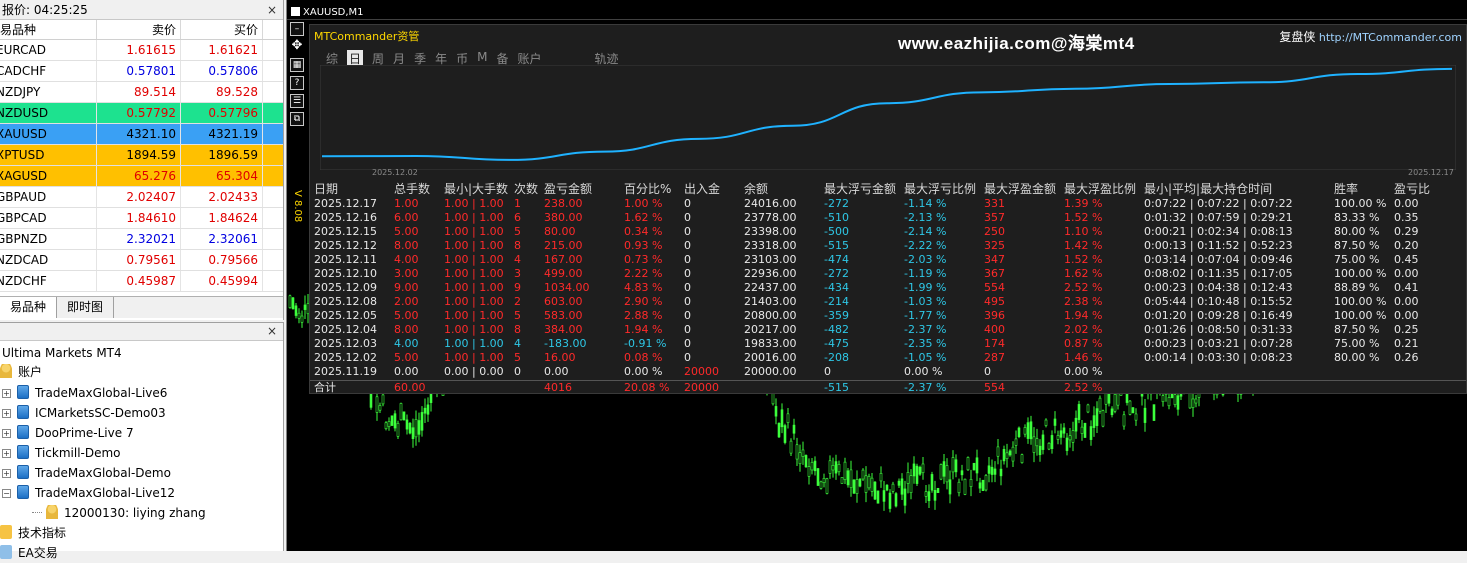 The image size is (1467, 563). Describe the element at coordinates (1100, 189) in the screenshot. I see `table-header-cell: 最大浮盈比例` at that location.